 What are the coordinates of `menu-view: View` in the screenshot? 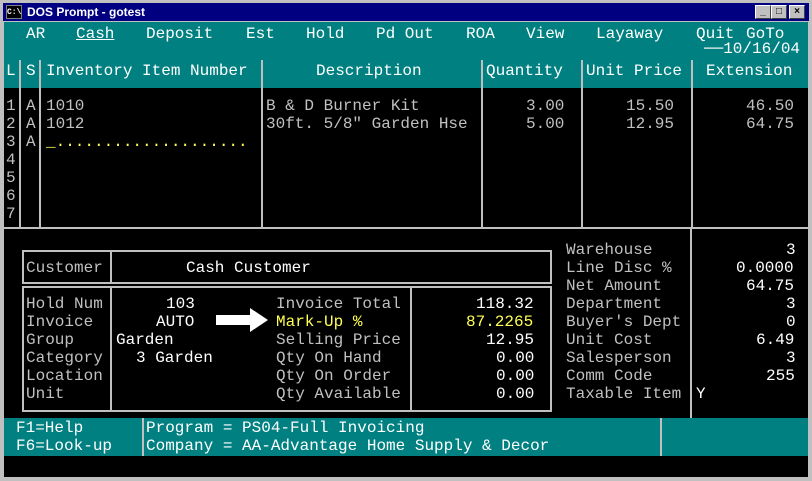 It's located at (545, 34).